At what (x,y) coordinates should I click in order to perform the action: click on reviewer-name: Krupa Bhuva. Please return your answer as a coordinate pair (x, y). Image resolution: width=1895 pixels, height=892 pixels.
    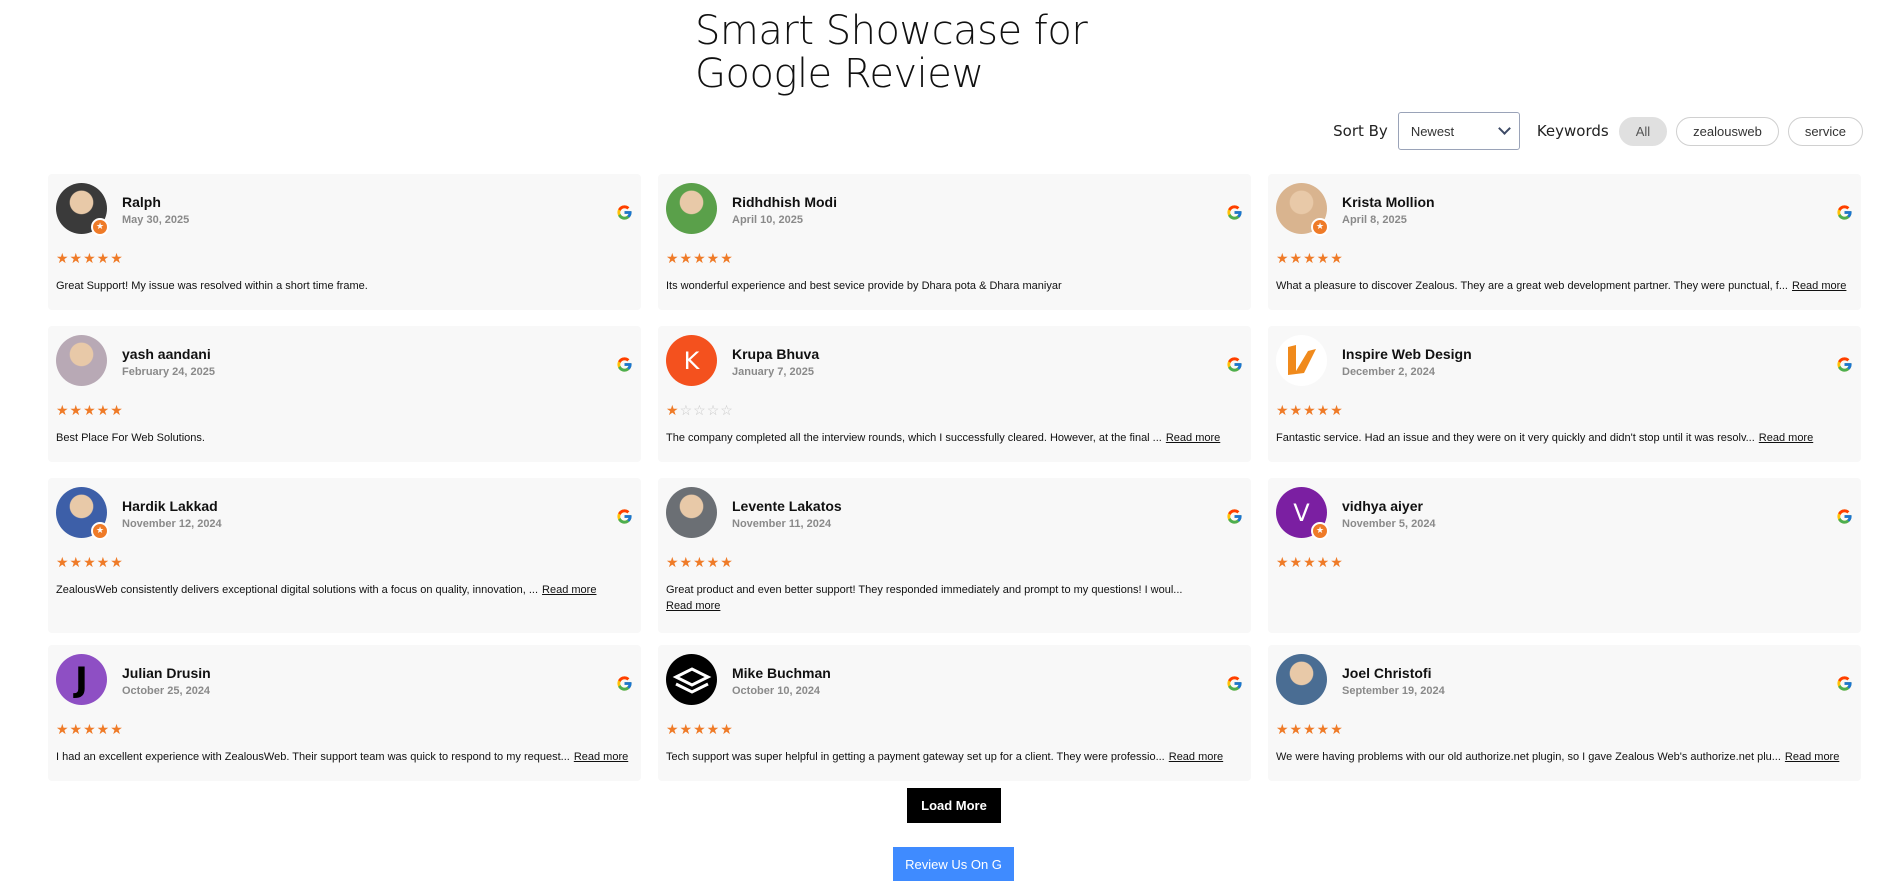
    Looking at the image, I should click on (776, 354).